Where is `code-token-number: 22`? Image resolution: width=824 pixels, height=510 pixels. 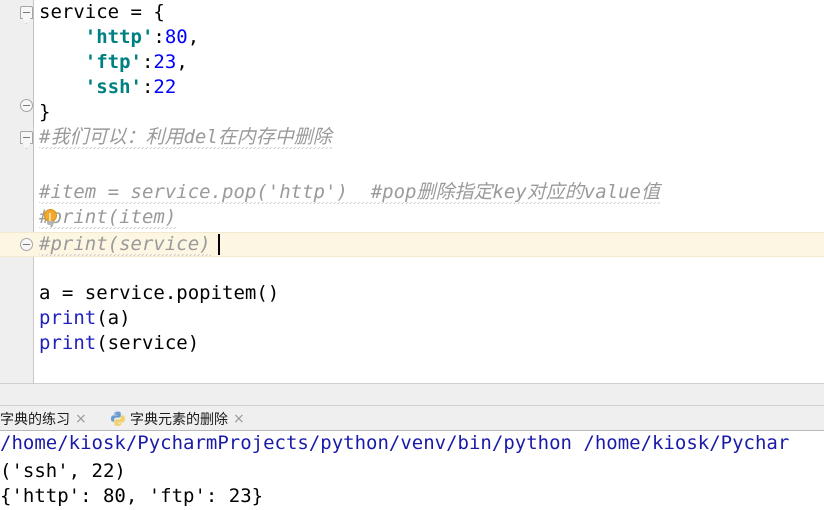
code-token-number: 22 is located at coordinates (165, 87).